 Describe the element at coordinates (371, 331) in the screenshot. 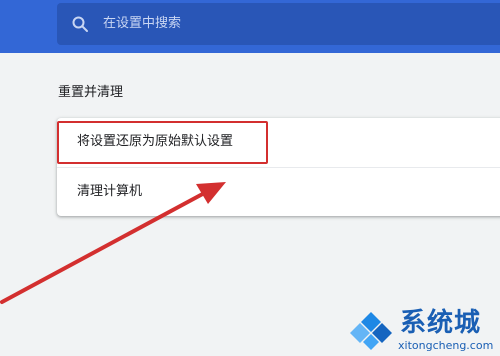

I see `diamond-logo-icon` at that location.